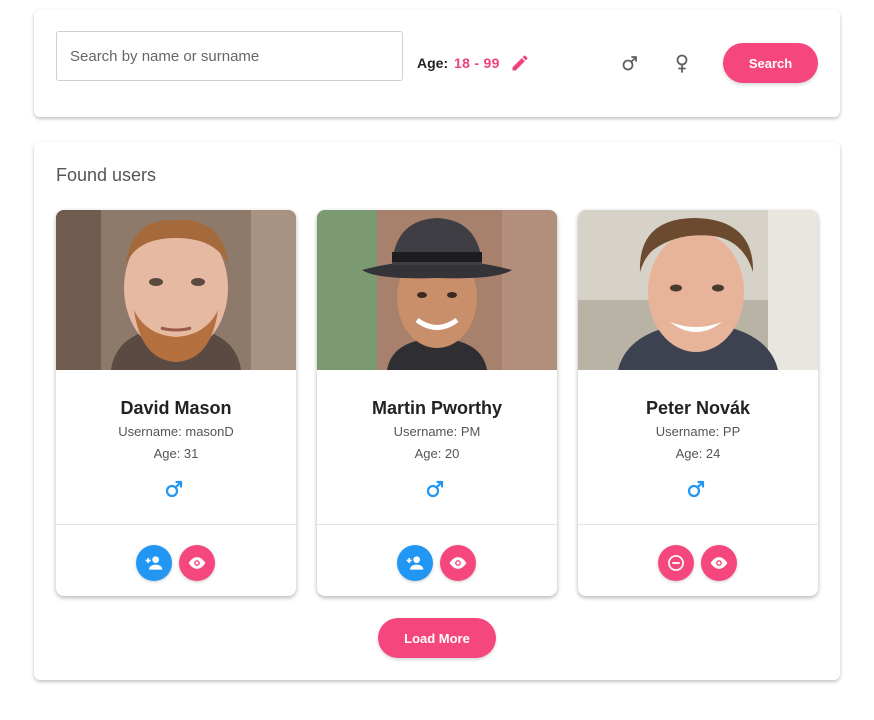 Image resolution: width=874 pixels, height=720 pixels. Describe the element at coordinates (698, 431) in the screenshot. I see `user-username: Username: PP` at that location.